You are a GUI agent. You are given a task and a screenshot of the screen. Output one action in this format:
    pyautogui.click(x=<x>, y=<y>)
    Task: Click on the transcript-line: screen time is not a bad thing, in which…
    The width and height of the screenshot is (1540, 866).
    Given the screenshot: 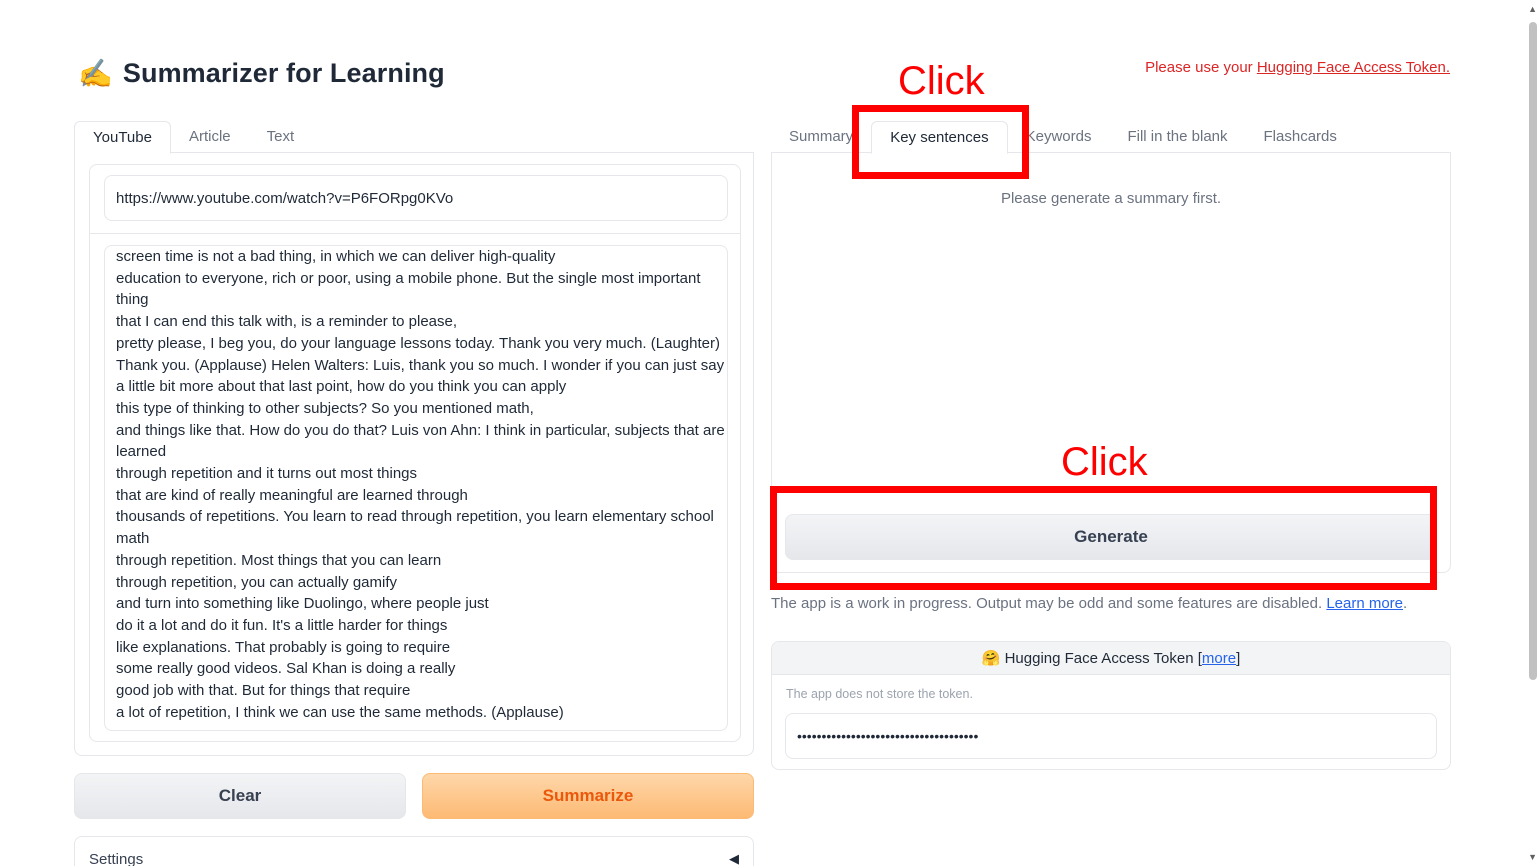 What is the action you would take?
    pyautogui.click(x=336, y=256)
    